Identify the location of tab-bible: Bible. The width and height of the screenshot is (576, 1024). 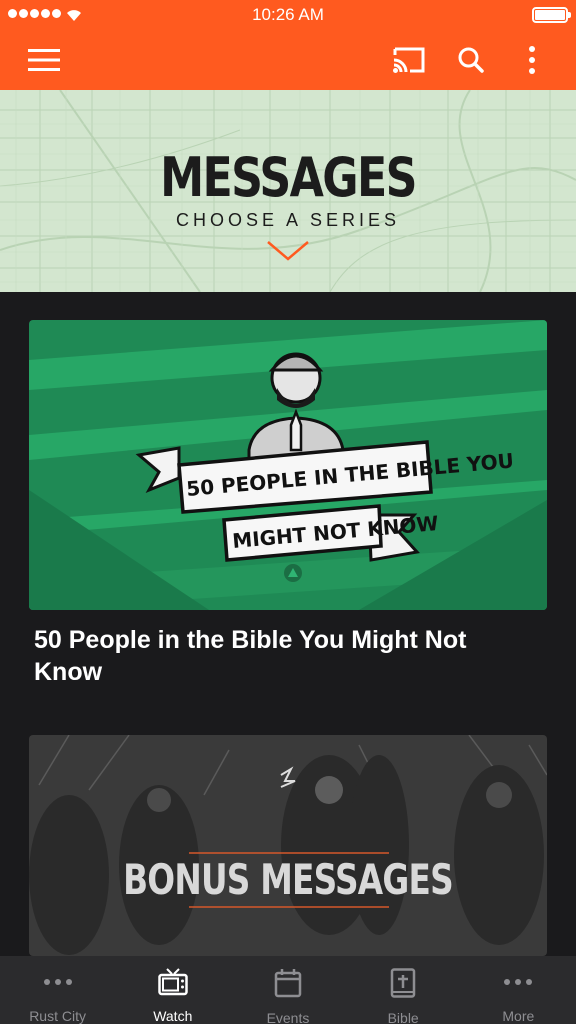
(403, 990).